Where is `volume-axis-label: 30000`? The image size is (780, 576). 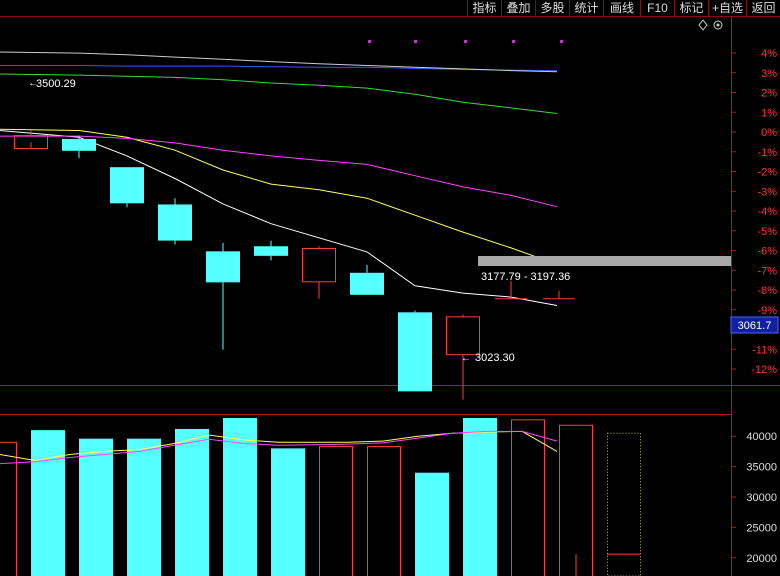 volume-axis-label: 30000 is located at coordinates (761, 498).